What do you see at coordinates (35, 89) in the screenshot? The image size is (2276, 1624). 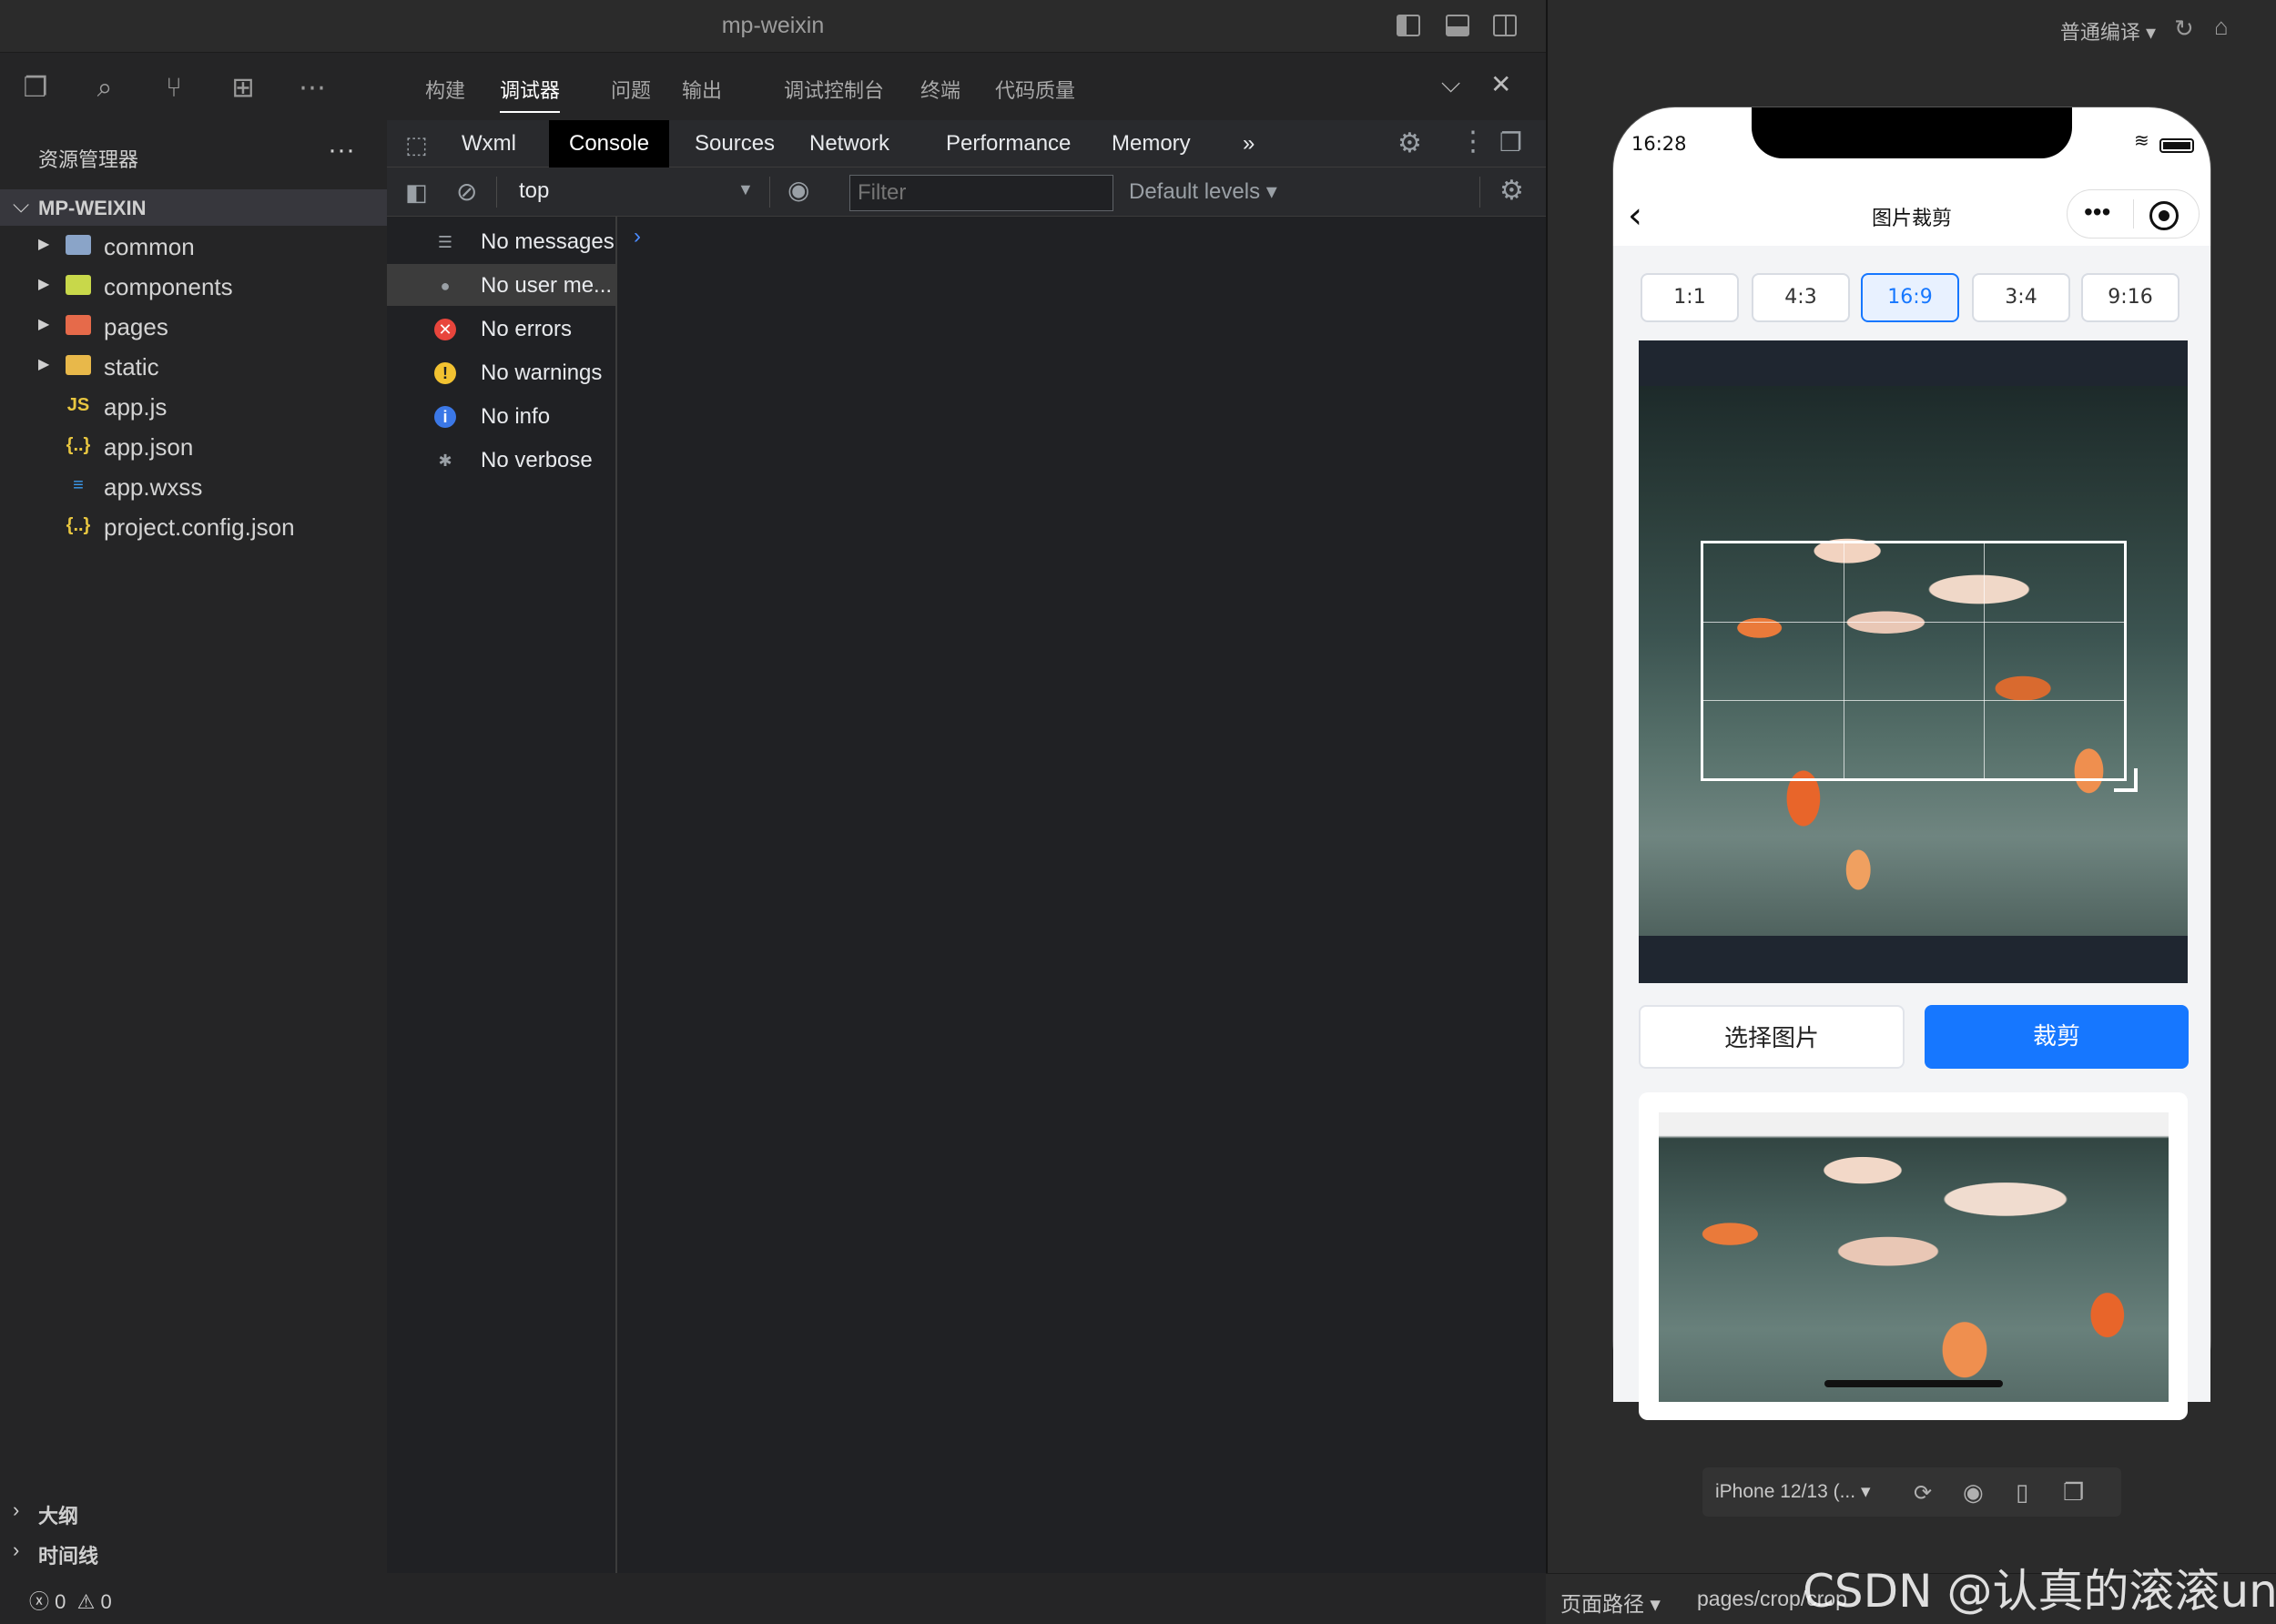 I see `explorer-icon: ❐` at bounding box center [35, 89].